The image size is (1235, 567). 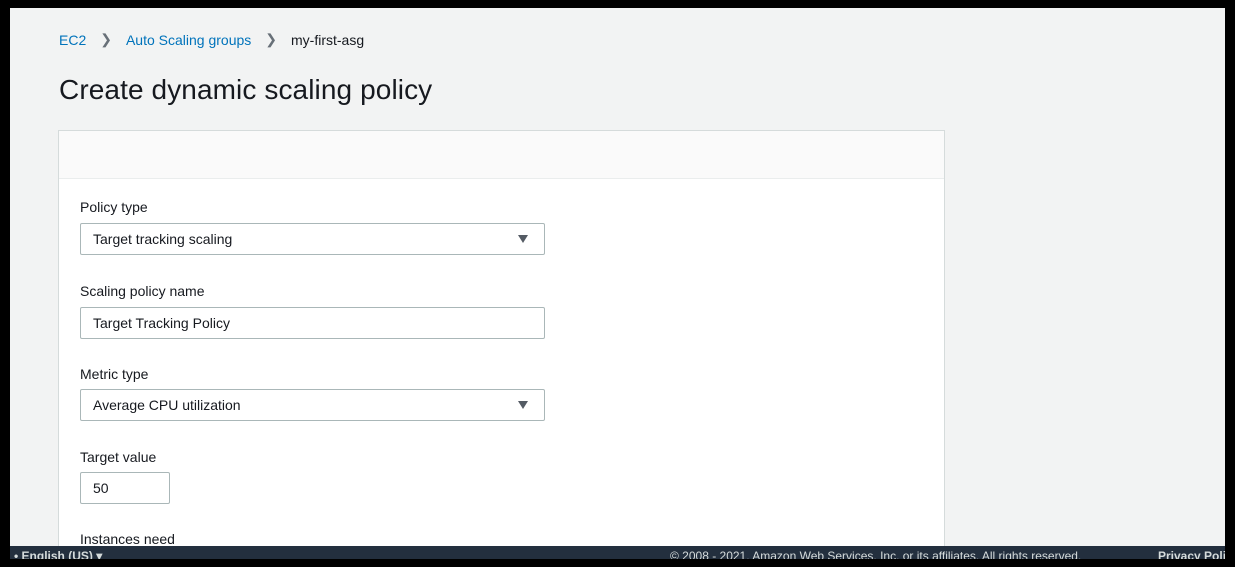 What do you see at coordinates (142, 291) in the screenshot?
I see `policy-name-label: Scaling policy name` at bounding box center [142, 291].